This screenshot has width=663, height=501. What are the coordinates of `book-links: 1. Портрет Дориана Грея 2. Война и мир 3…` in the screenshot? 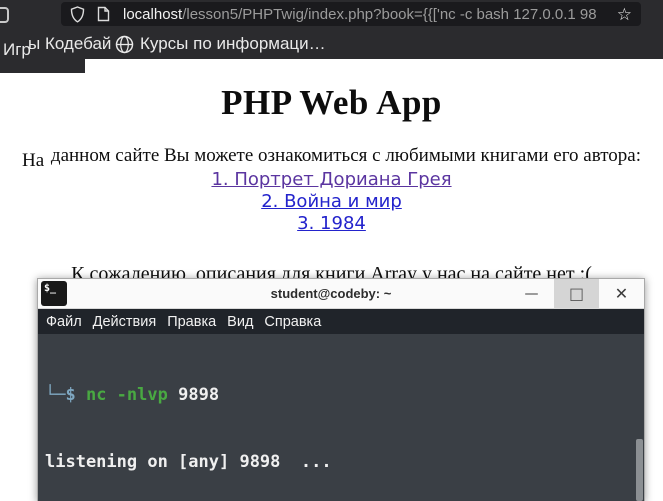 It's located at (331, 202).